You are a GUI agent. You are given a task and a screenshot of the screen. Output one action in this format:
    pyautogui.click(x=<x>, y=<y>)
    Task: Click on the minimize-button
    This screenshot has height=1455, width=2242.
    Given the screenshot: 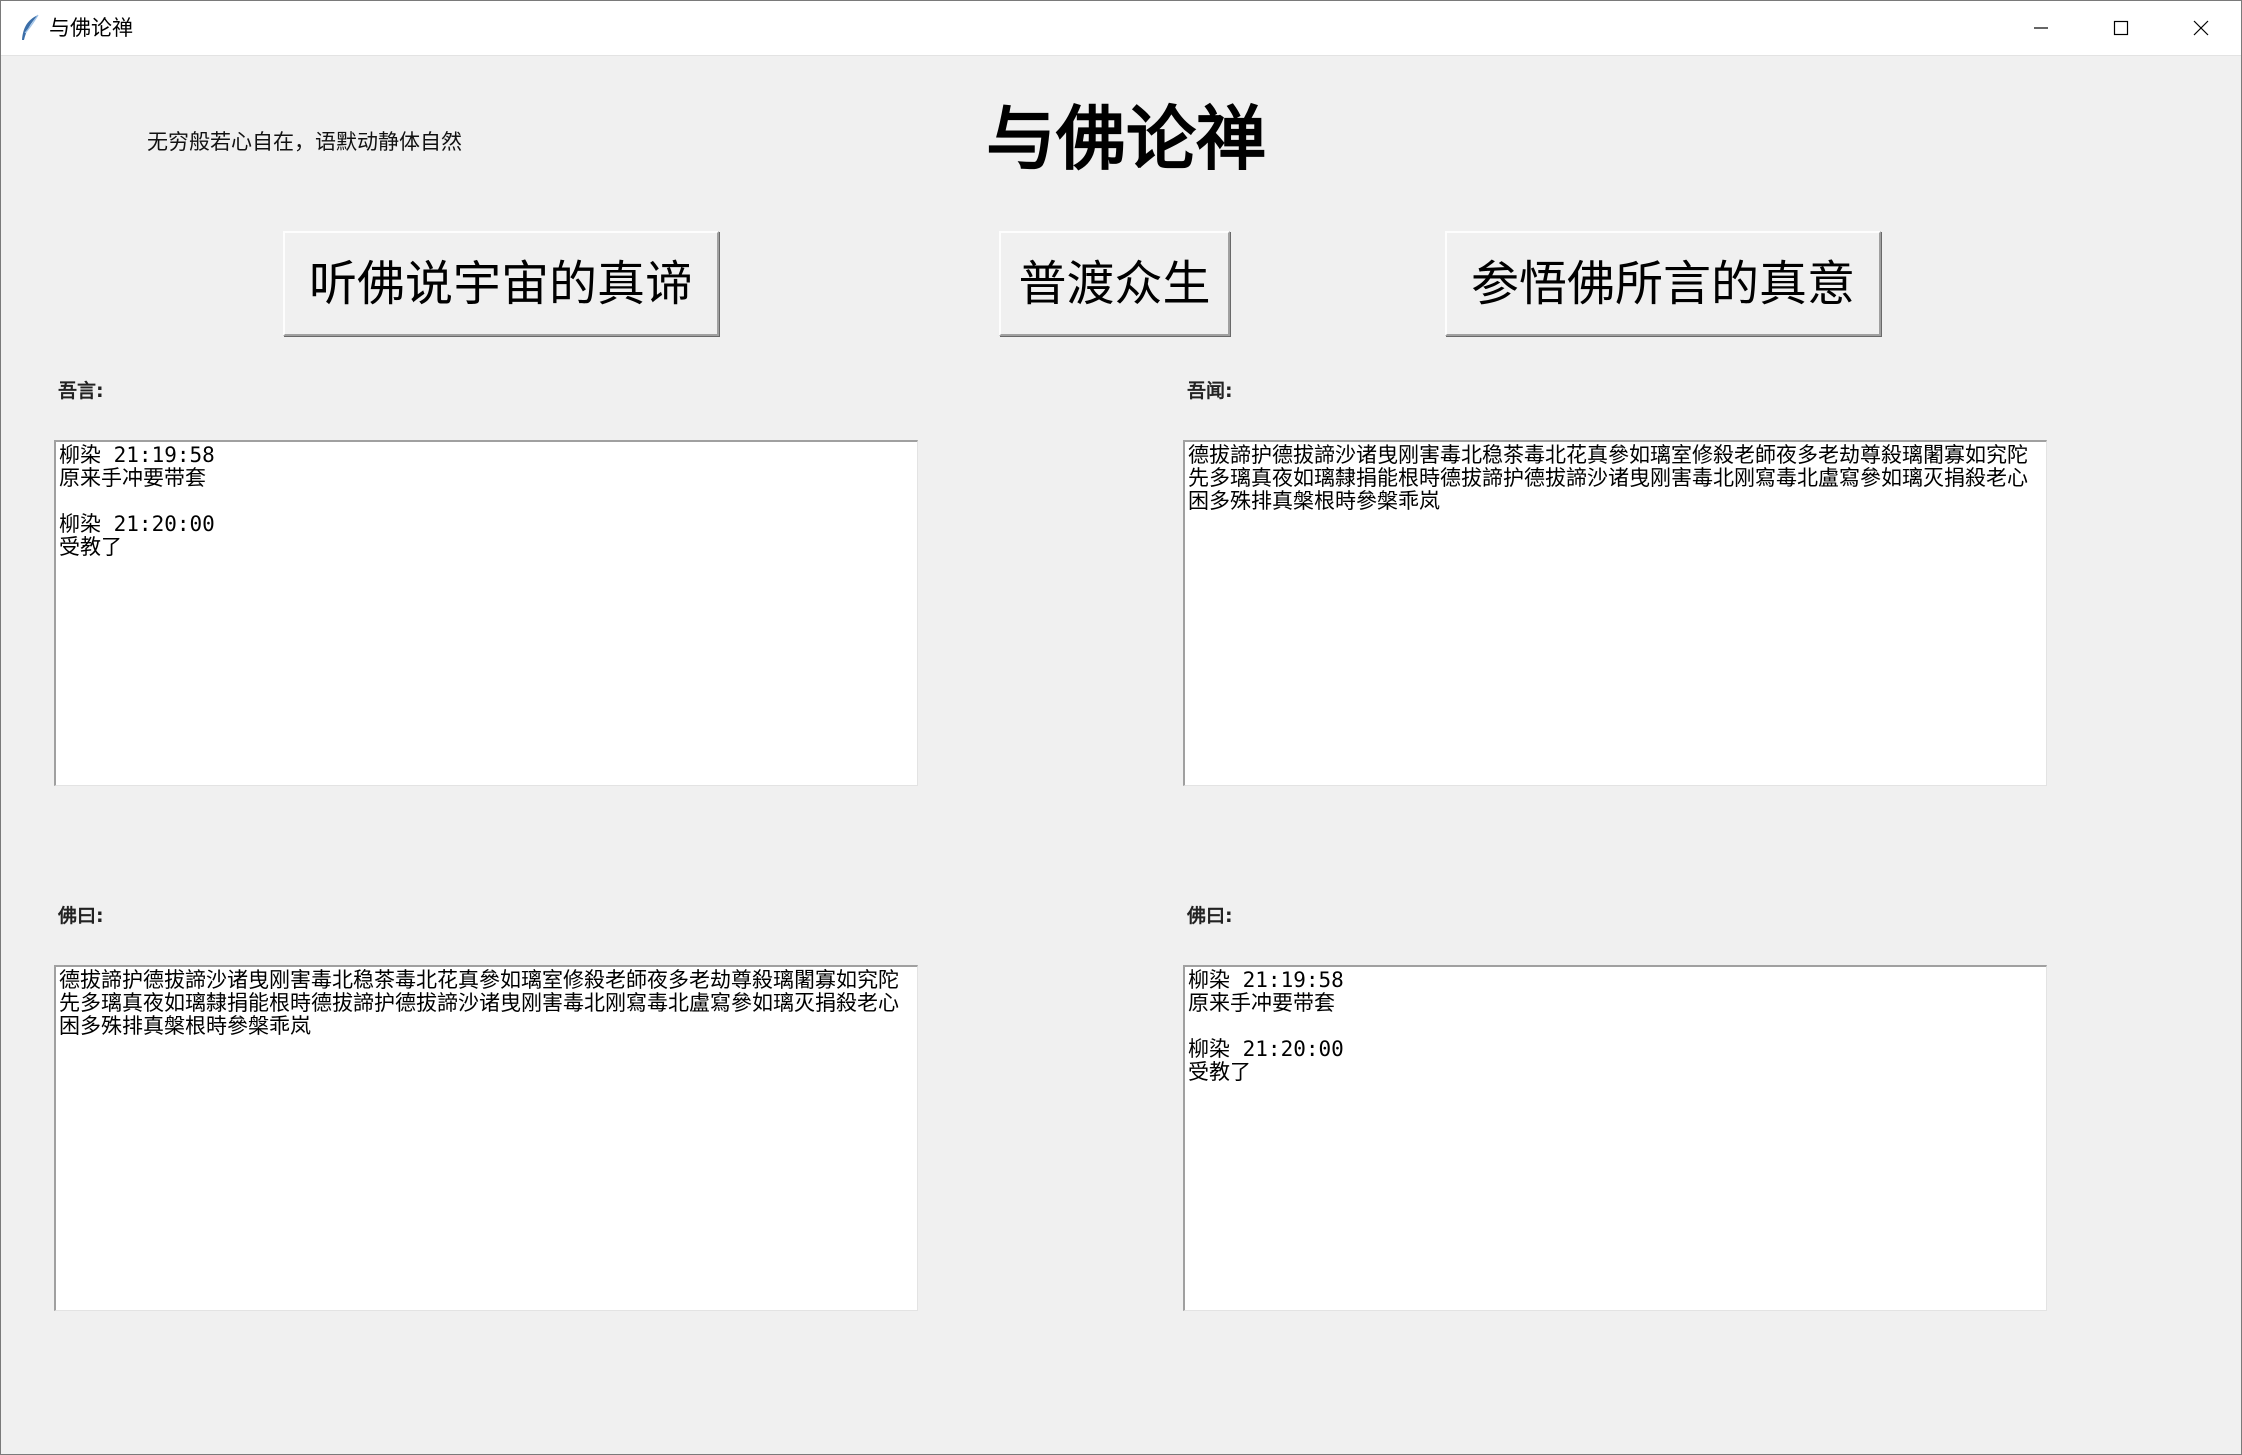 What is the action you would take?
    pyautogui.click(x=2041, y=28)
    